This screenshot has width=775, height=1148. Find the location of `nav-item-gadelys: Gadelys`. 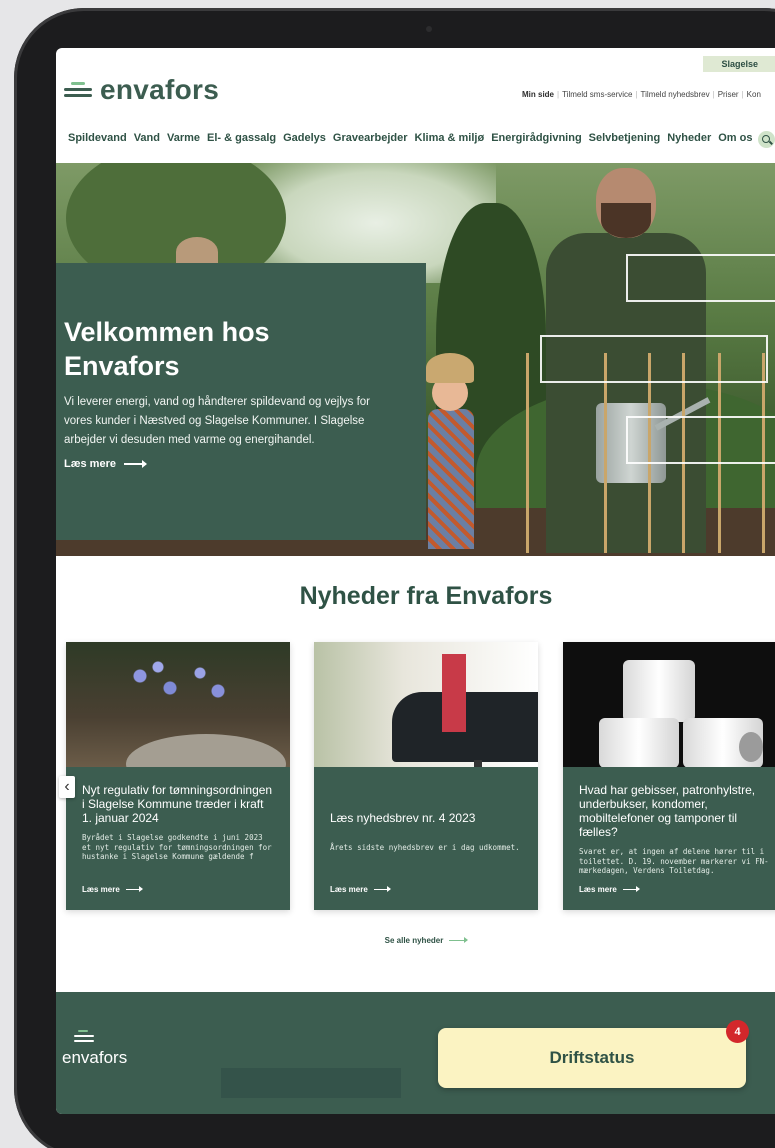

nav-item-gadelys: Gadelys is located at coordinates (304, 138).